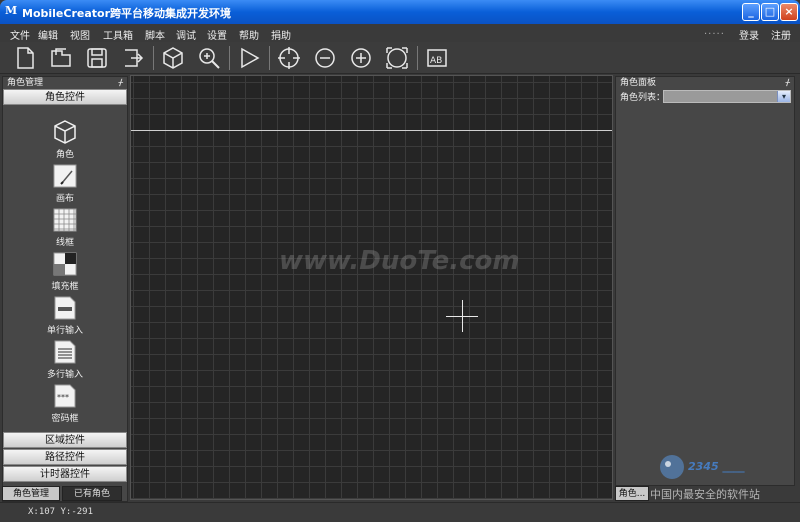  Describe the element at coordinates (65, 97) in the screenshot. I see `section-character-controls: 角色控件` at that location.